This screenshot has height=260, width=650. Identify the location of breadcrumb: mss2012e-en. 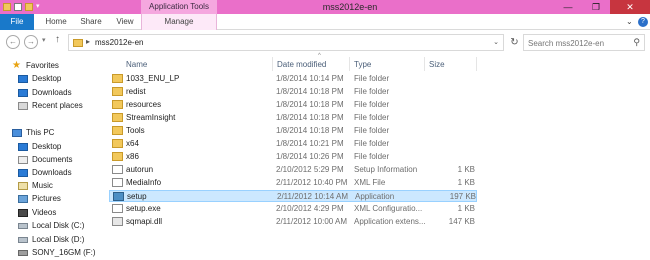
(119, 42).